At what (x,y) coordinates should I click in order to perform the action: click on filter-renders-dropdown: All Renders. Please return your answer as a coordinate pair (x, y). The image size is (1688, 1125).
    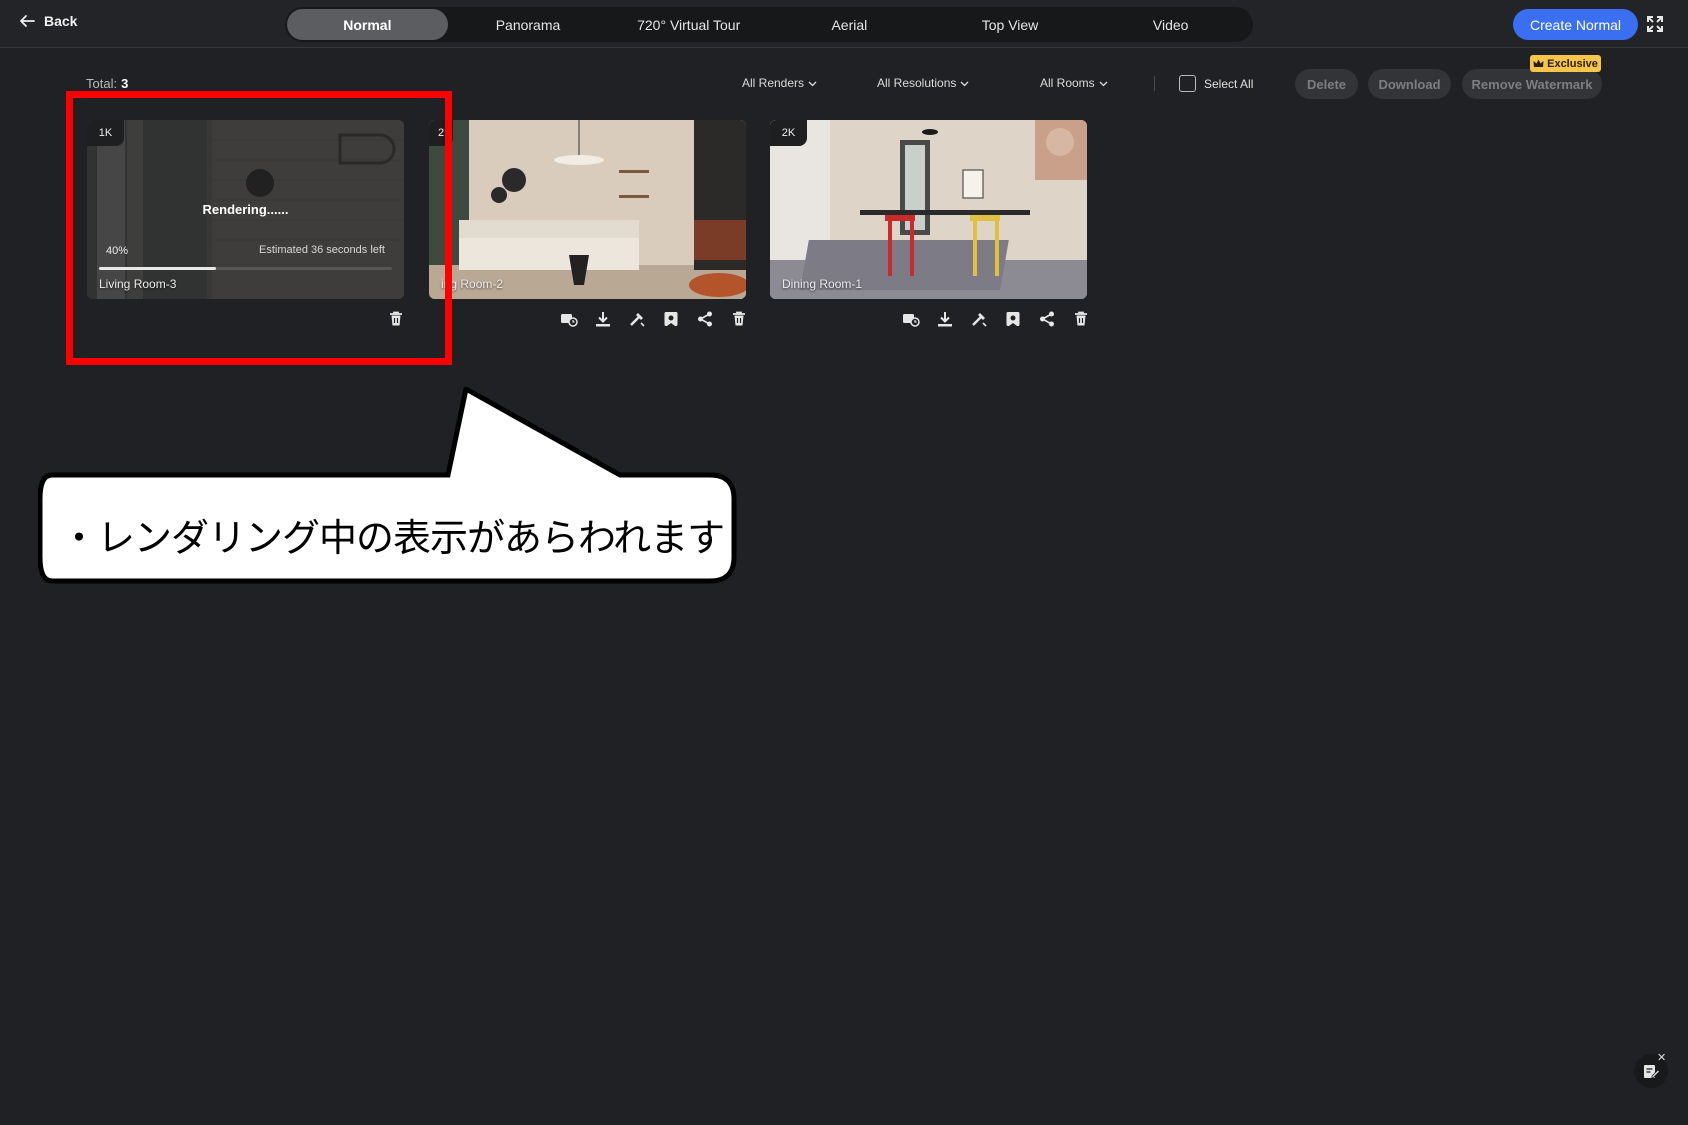
    Looking at the image, I should click on (779, 83).